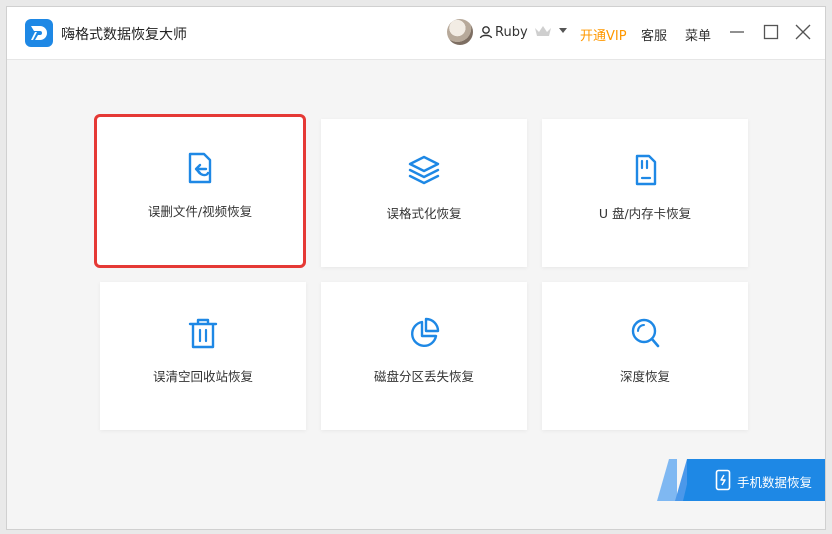 The image size is (832, 534). What do you see at coordinates (645, 193) in the screenshot?
I see `card-usb-sd-recovery: U 盘/内存卡恢复` at bounding box center [645, 193].